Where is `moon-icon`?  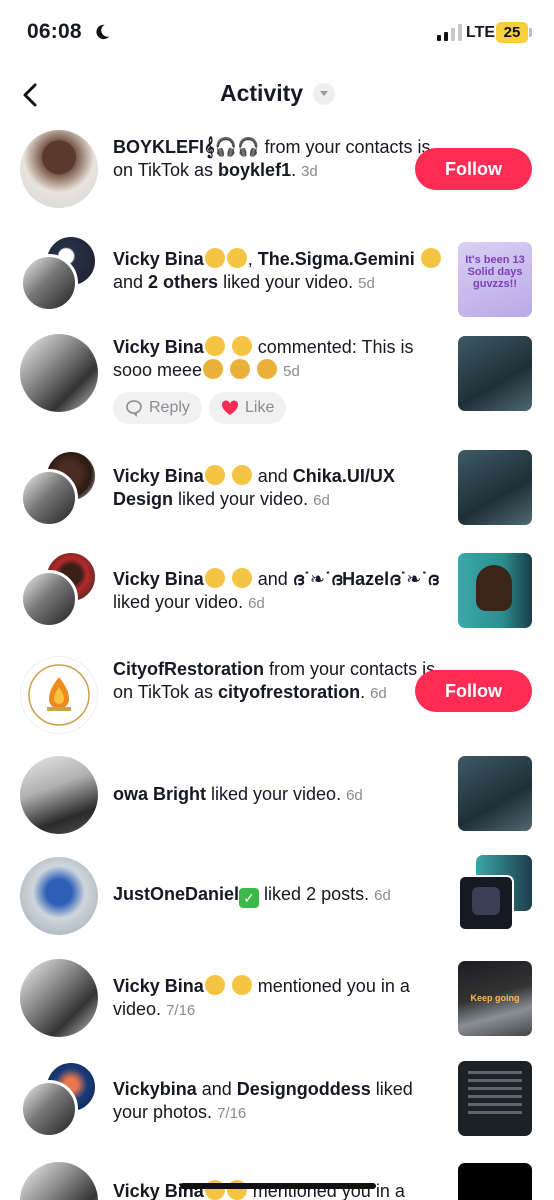 moon-icon is located at coordinates (103, 32).